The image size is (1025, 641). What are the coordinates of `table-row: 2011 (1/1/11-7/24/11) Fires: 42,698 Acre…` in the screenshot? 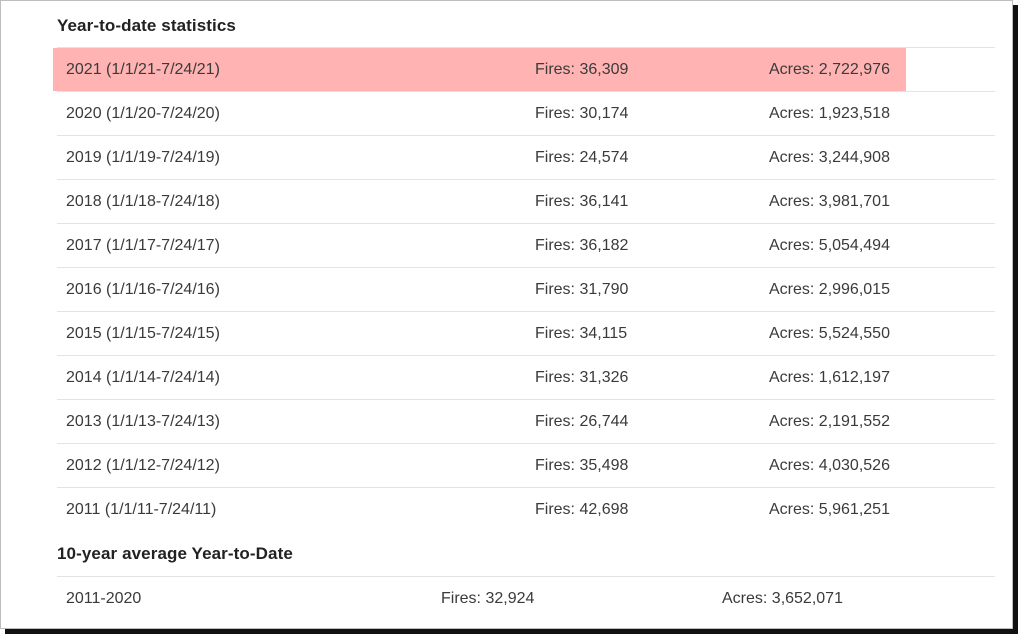 It's located at (526, 509).